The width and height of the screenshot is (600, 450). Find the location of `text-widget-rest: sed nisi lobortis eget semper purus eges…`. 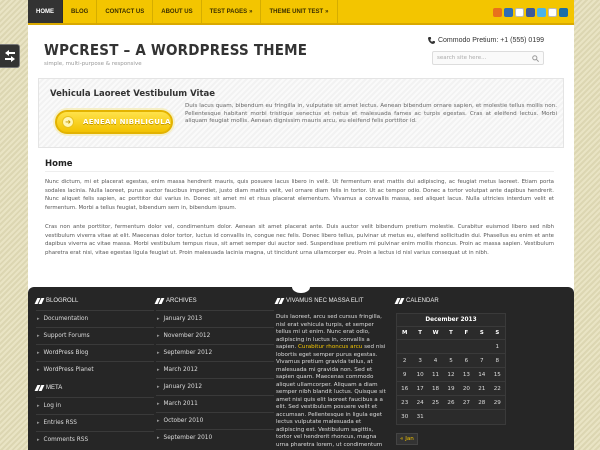

text-widget-rest: sed nisi lobortis eget semper purus eges… is located at coordinates (331, 396).